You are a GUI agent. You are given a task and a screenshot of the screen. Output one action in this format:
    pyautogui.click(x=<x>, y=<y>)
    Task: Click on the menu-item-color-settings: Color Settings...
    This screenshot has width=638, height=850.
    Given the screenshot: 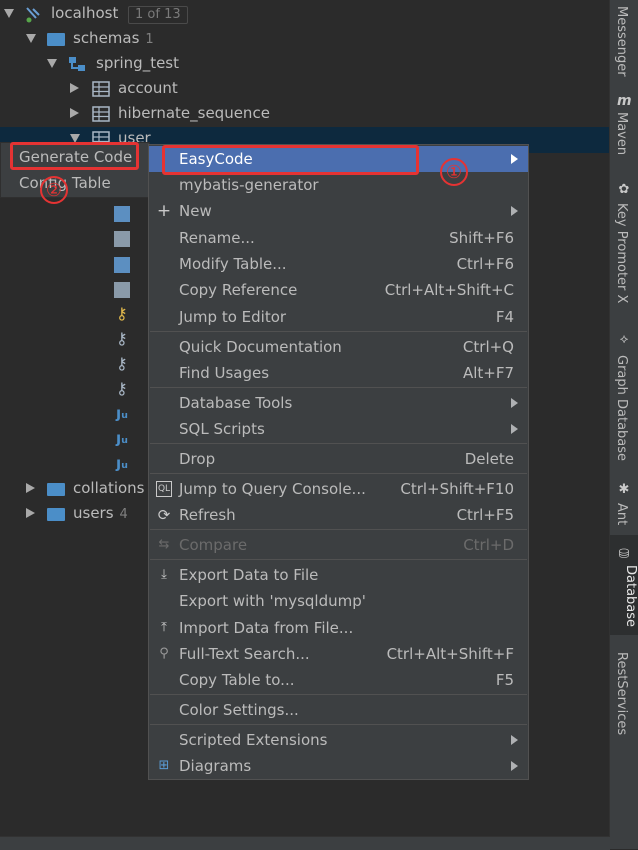 What is the action you would take?
    pyautogui.click(x=338, y=710)
    